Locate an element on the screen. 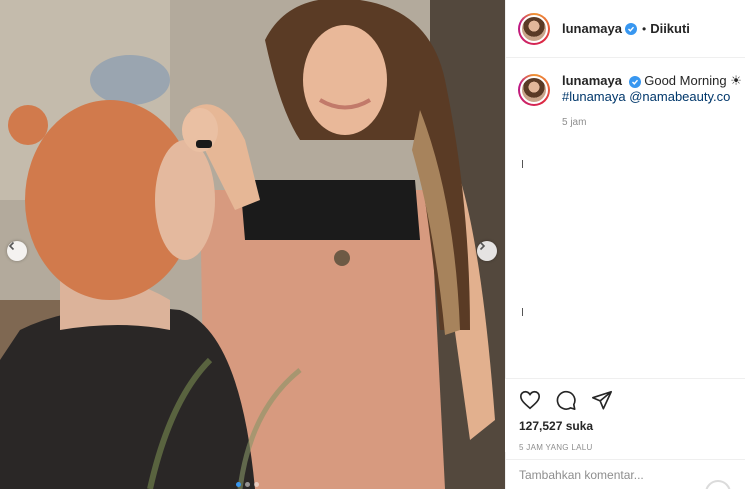 This screenshot has width=745, height=489. post-timestamp: 5 JAM YANG LALU is located at coordinates (556, 447).